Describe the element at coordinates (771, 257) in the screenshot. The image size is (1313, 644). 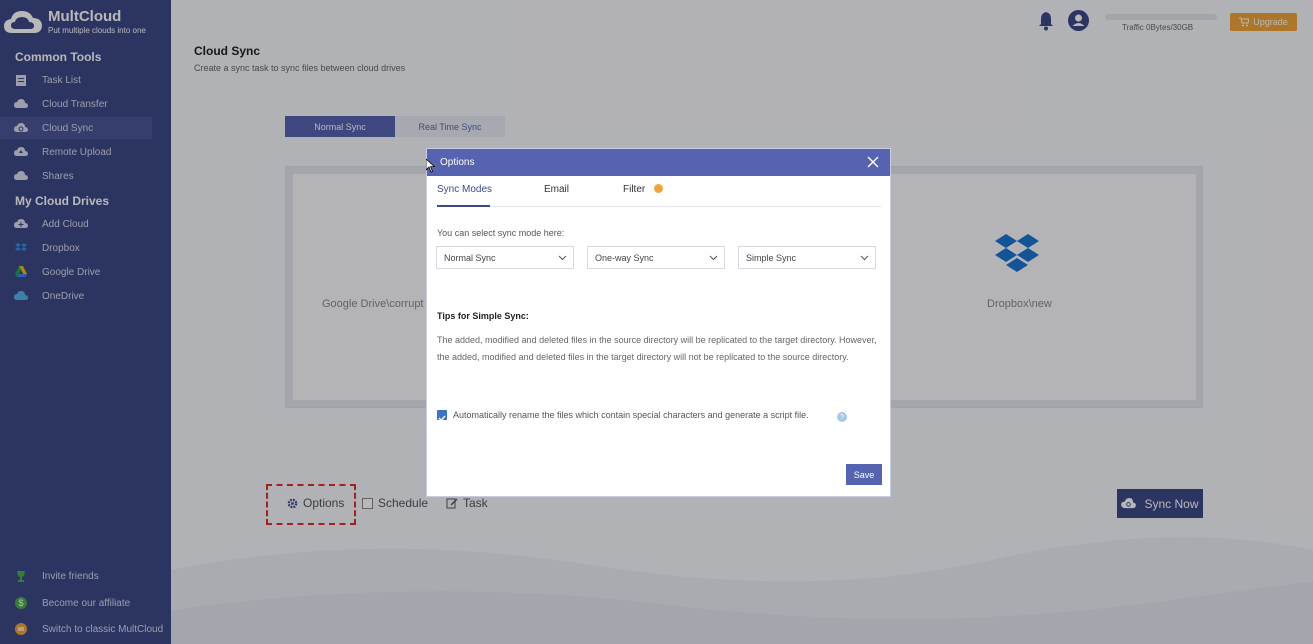
I see `select-value: Simple Sync` at that location.